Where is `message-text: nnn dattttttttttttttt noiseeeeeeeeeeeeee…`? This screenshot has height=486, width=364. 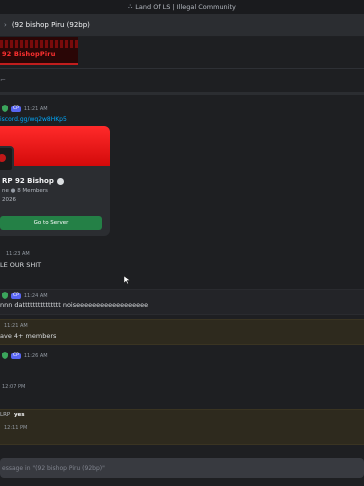 message-text: nnn dattttttttttttttt noiseeeeeeeeeeeeee… is located at coordinates (74, 305).